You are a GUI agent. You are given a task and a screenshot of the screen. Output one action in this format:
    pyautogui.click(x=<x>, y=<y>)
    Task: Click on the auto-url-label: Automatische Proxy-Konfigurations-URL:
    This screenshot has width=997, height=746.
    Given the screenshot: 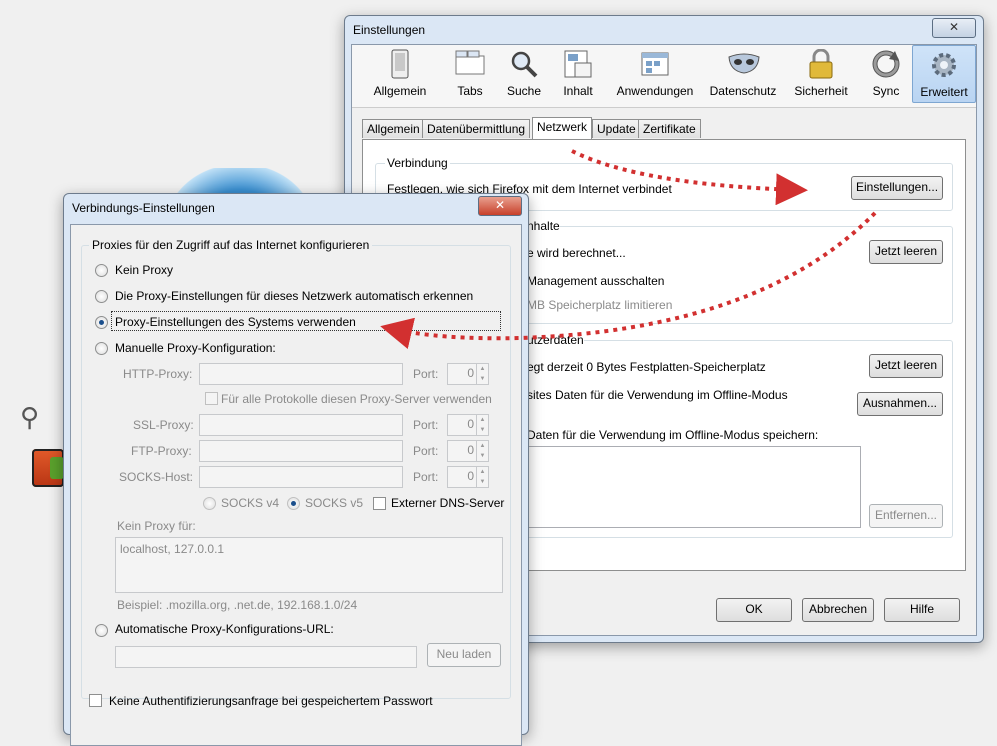 What is the action you would take?
    pyautogui.click(x=224, y=629)
    